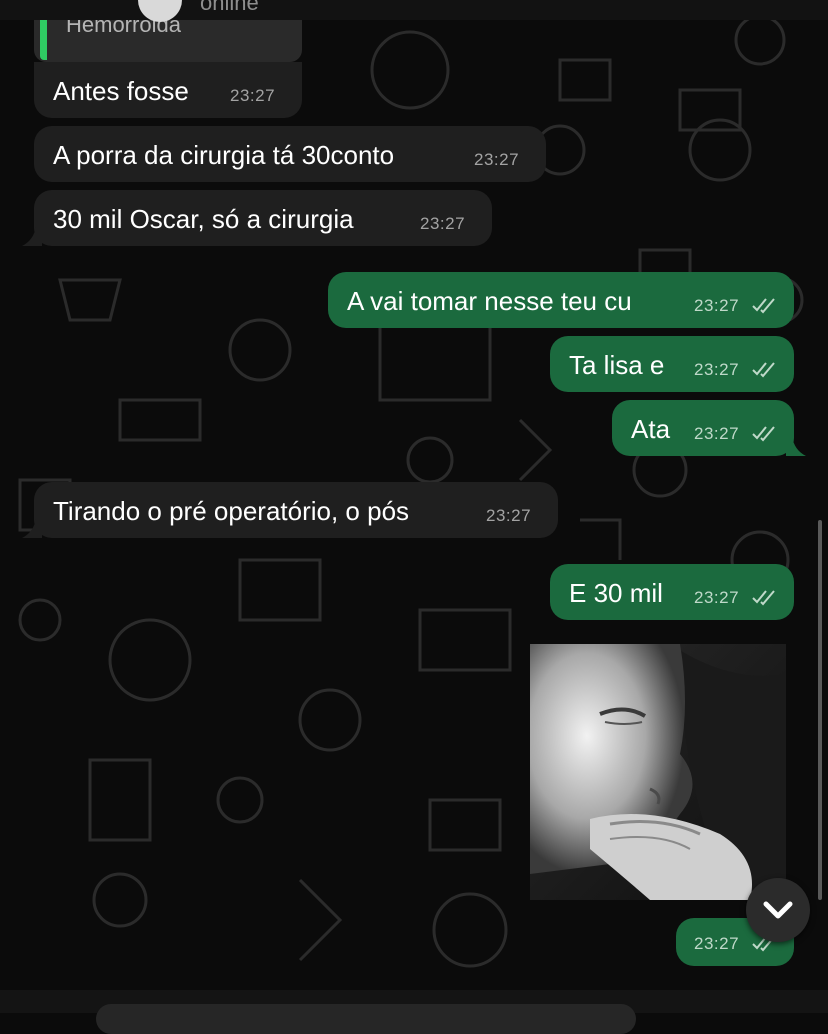  Describe the element at coordinates (672, 592) in the screenshot. I see `message-bubble-outgoing: E 30 mil 23:27` at that location.